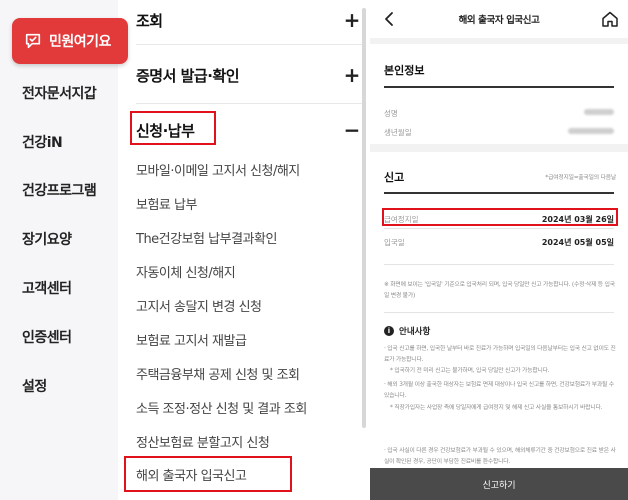 The width and height of the screenshot is (628, 500). Describe the element at coordinates (47, 288) in the screenshot. I see `nav-item-customer-center: 고객센터` at that location.